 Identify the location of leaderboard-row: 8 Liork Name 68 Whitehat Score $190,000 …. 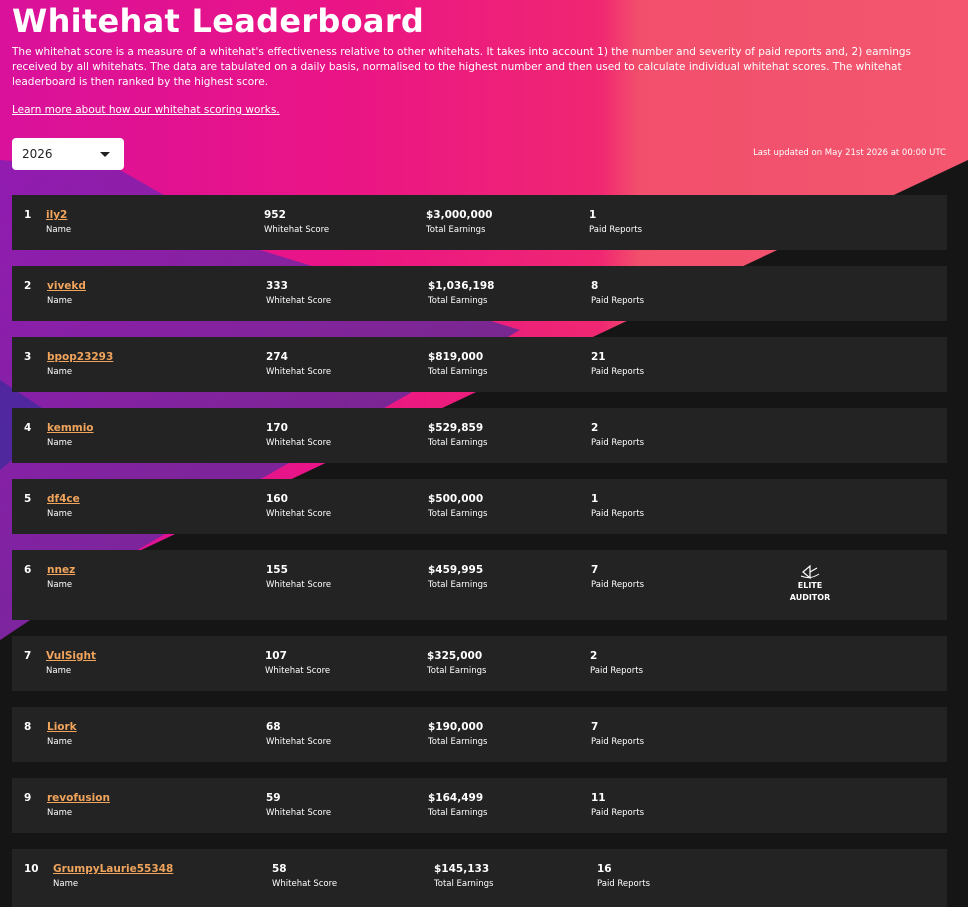
(479, 734).